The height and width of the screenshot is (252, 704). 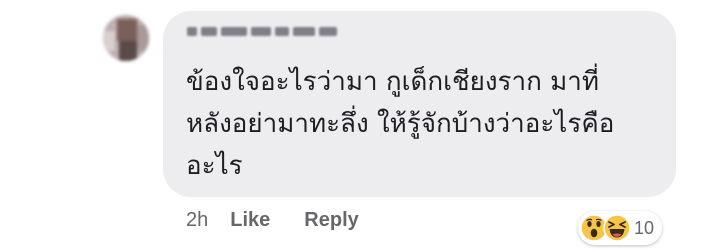 What do you see at coordinates (289, 220) in the screenshot?
I see `comment-actions: 2h Like Reply` at bounding box center [289, 220].